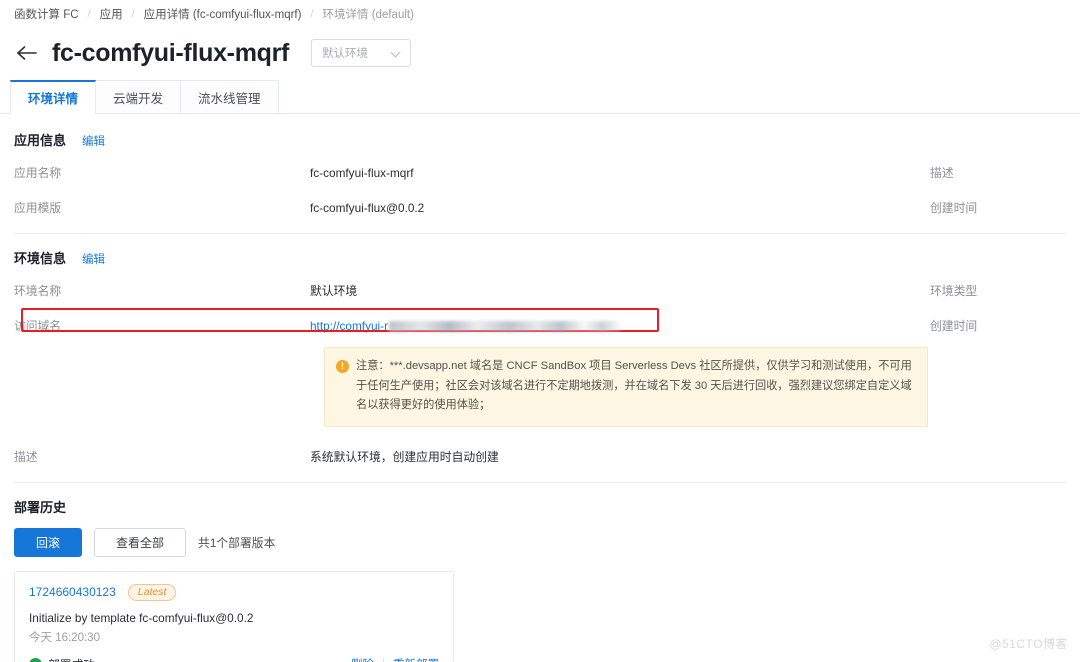  Describe the element at coordinates (64, 637) in the screenshot. I see `deploy-card-time: 今天 16:20:30` at that location.